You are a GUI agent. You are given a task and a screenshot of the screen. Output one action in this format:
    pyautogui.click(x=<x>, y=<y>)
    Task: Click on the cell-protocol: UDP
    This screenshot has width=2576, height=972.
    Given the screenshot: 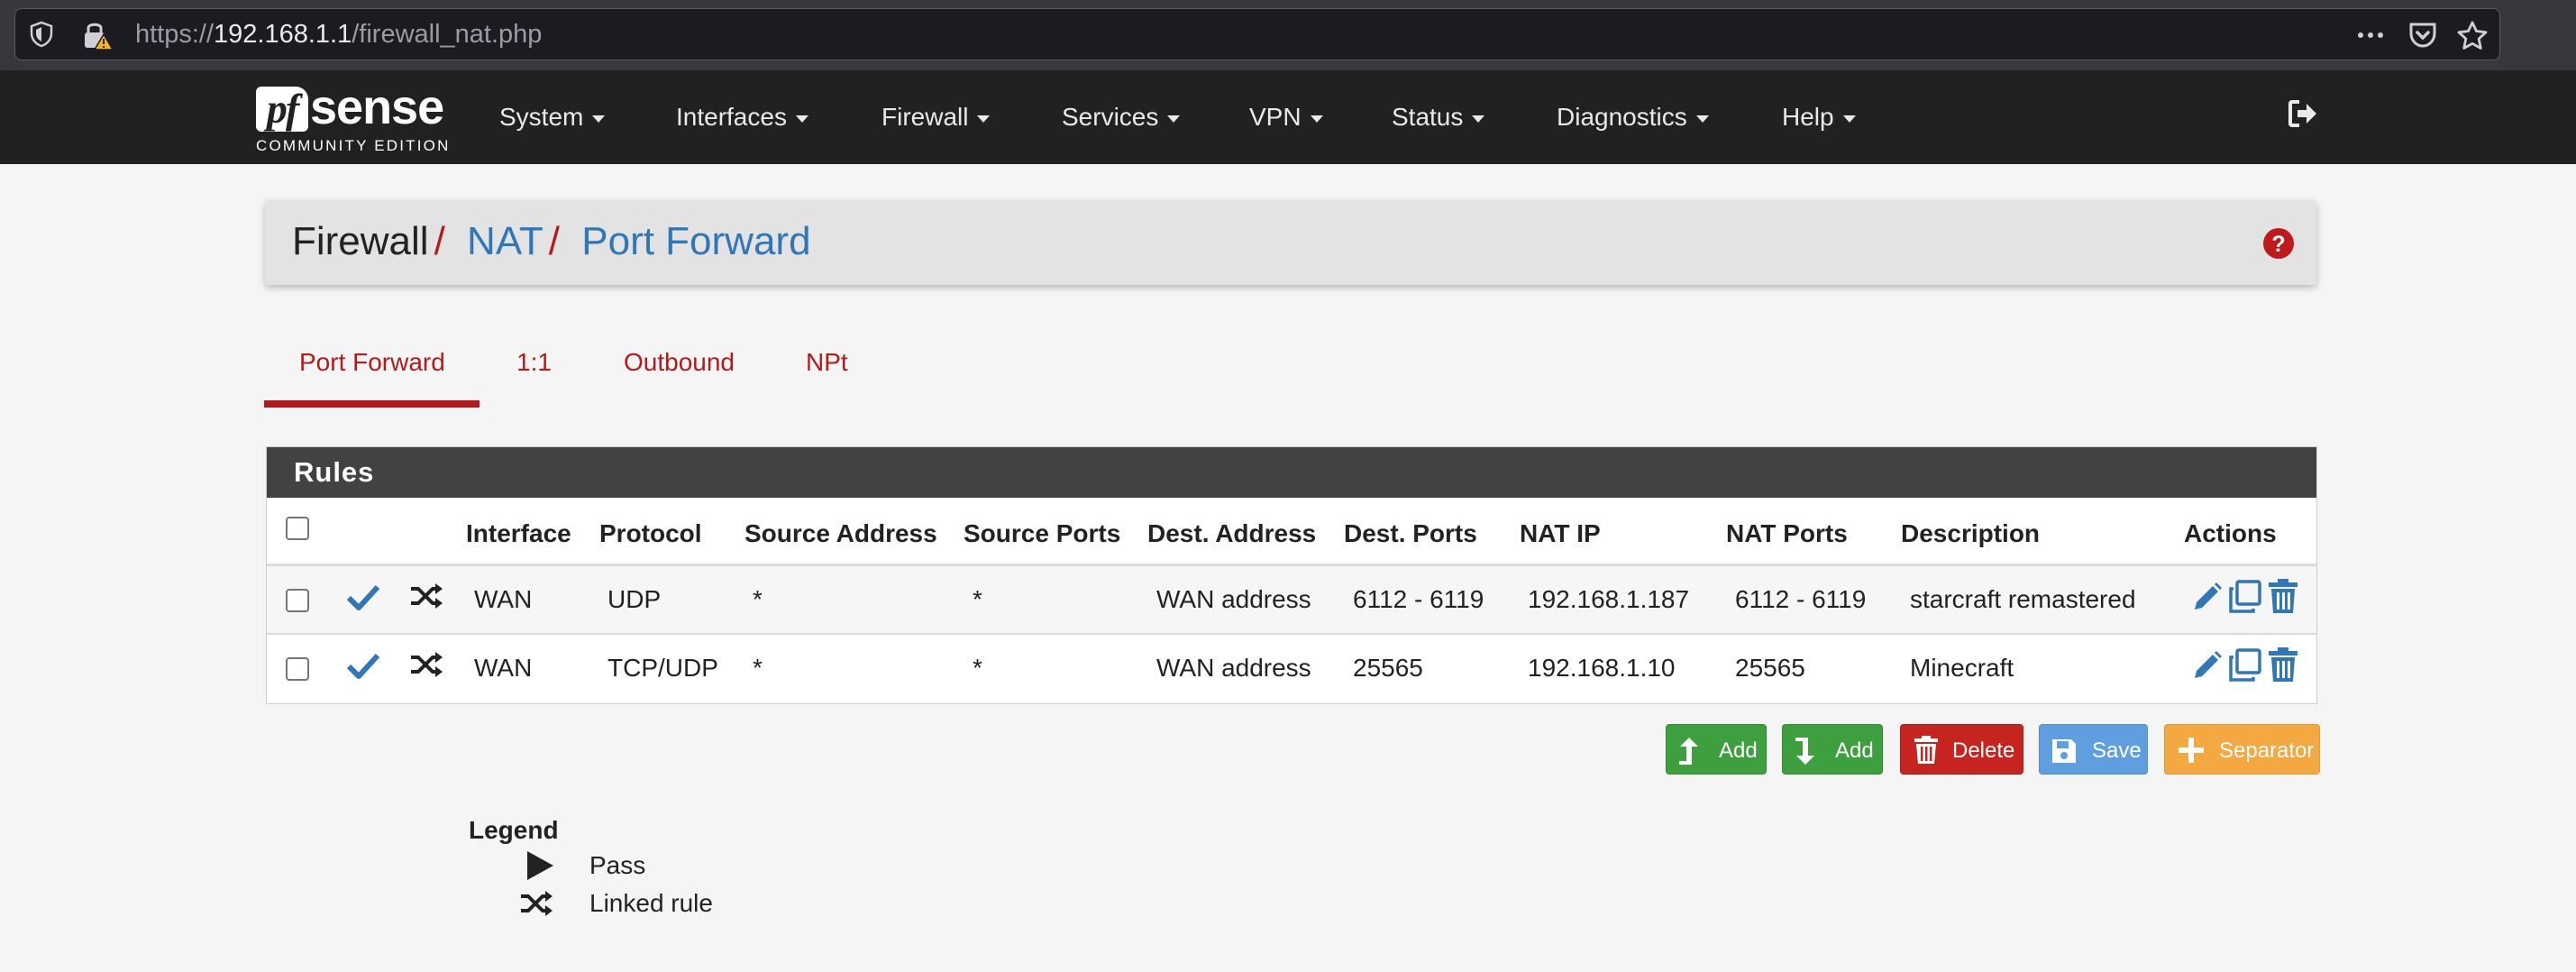 What is the action you would take?
    pyautogui.click(x=634, y=599)
    